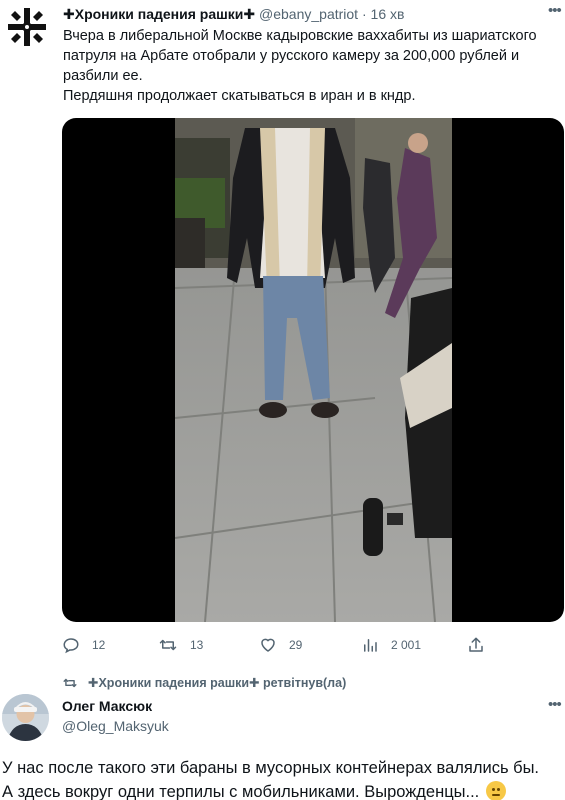  I want to click on eye-roll-emoji-icon, so click(495, 790).